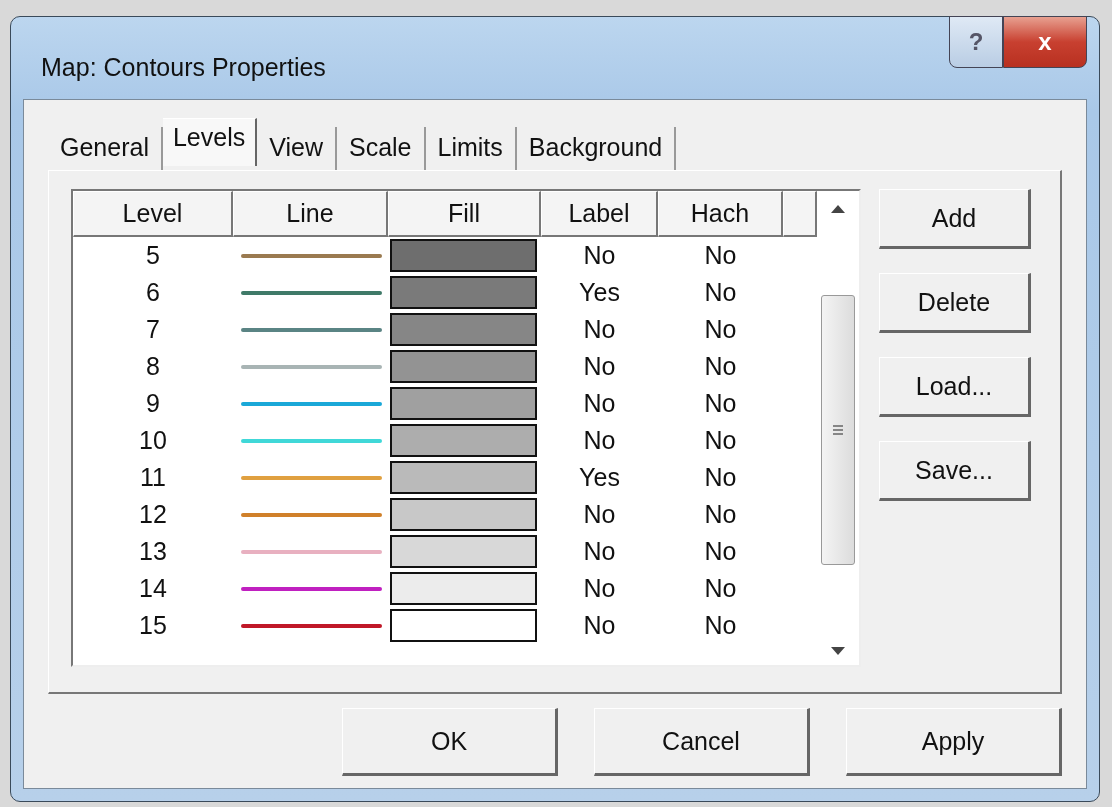 The image size is (1112, 807). I want to click on side-button: Add, so click(955, 219).